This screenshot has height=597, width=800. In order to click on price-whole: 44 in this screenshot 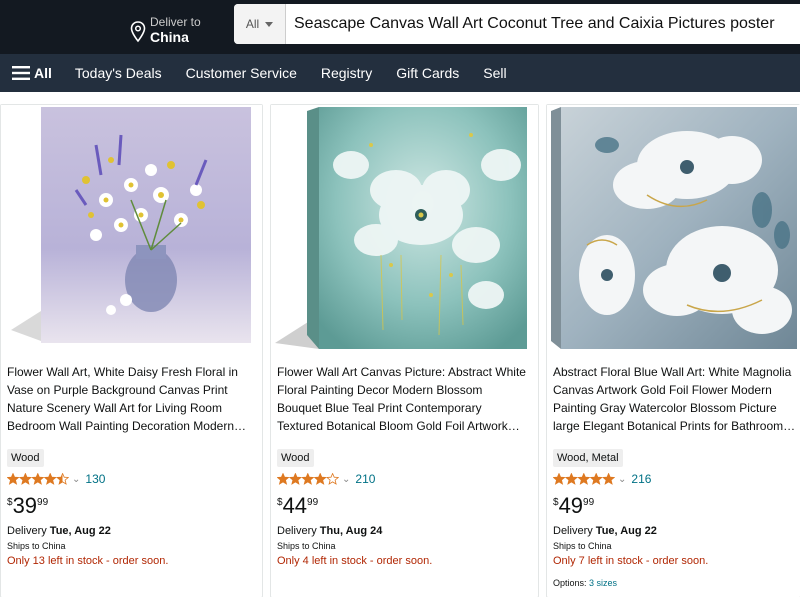, I will do `click(295, 505)`.